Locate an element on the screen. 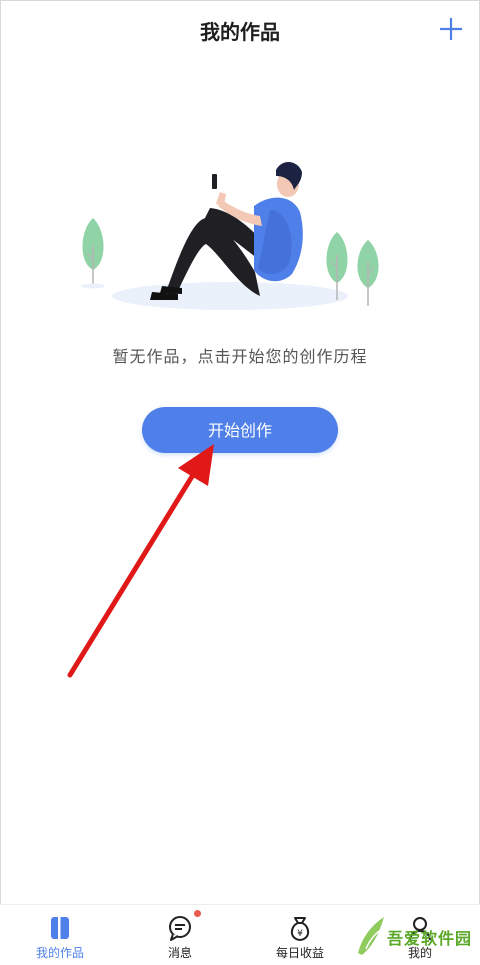 The image size is (480, 965). plus-icon is located at coordinates (451, 29).